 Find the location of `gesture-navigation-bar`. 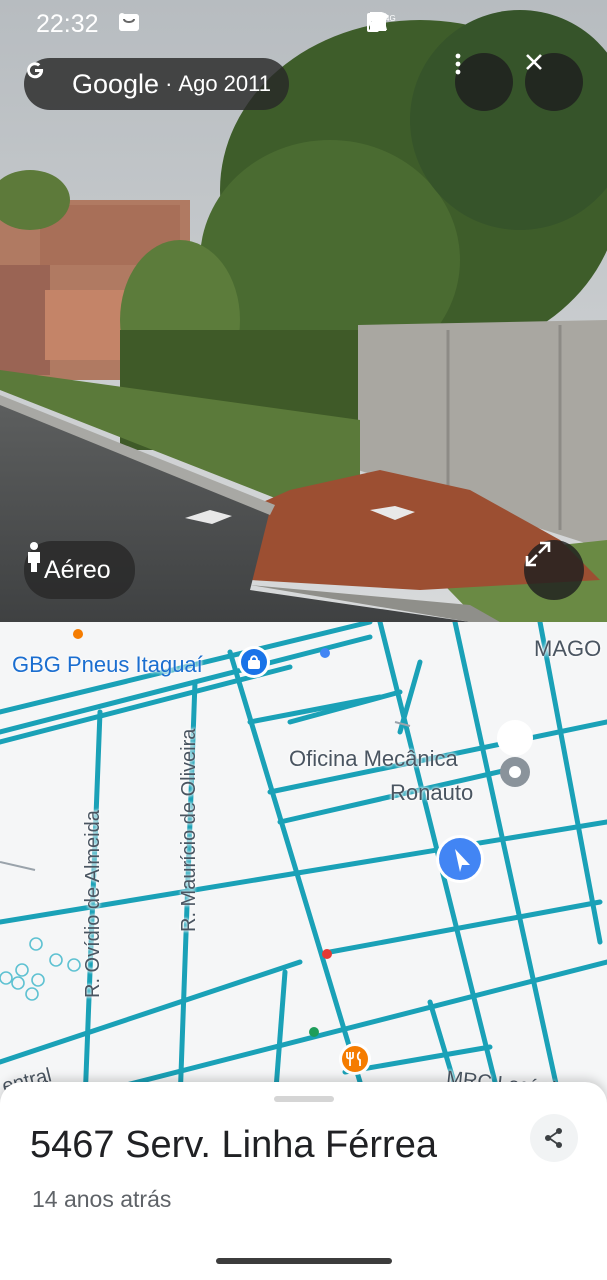

gesture-navigation-bar is located at coordinates (304, 1261).